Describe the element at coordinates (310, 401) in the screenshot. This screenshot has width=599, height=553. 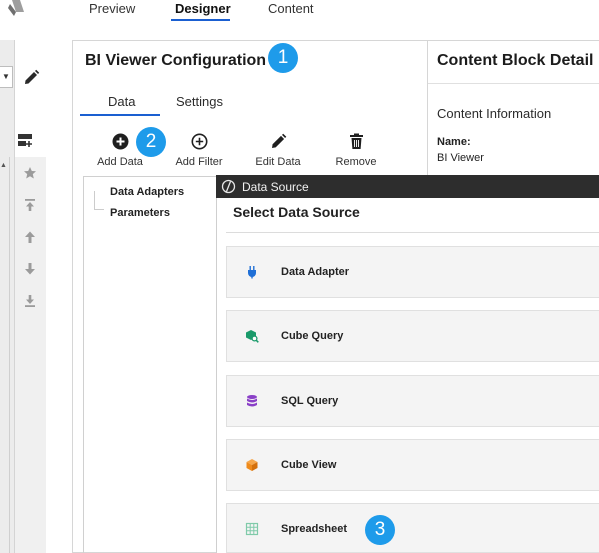
I see `option-label: SQL Query` at that location.